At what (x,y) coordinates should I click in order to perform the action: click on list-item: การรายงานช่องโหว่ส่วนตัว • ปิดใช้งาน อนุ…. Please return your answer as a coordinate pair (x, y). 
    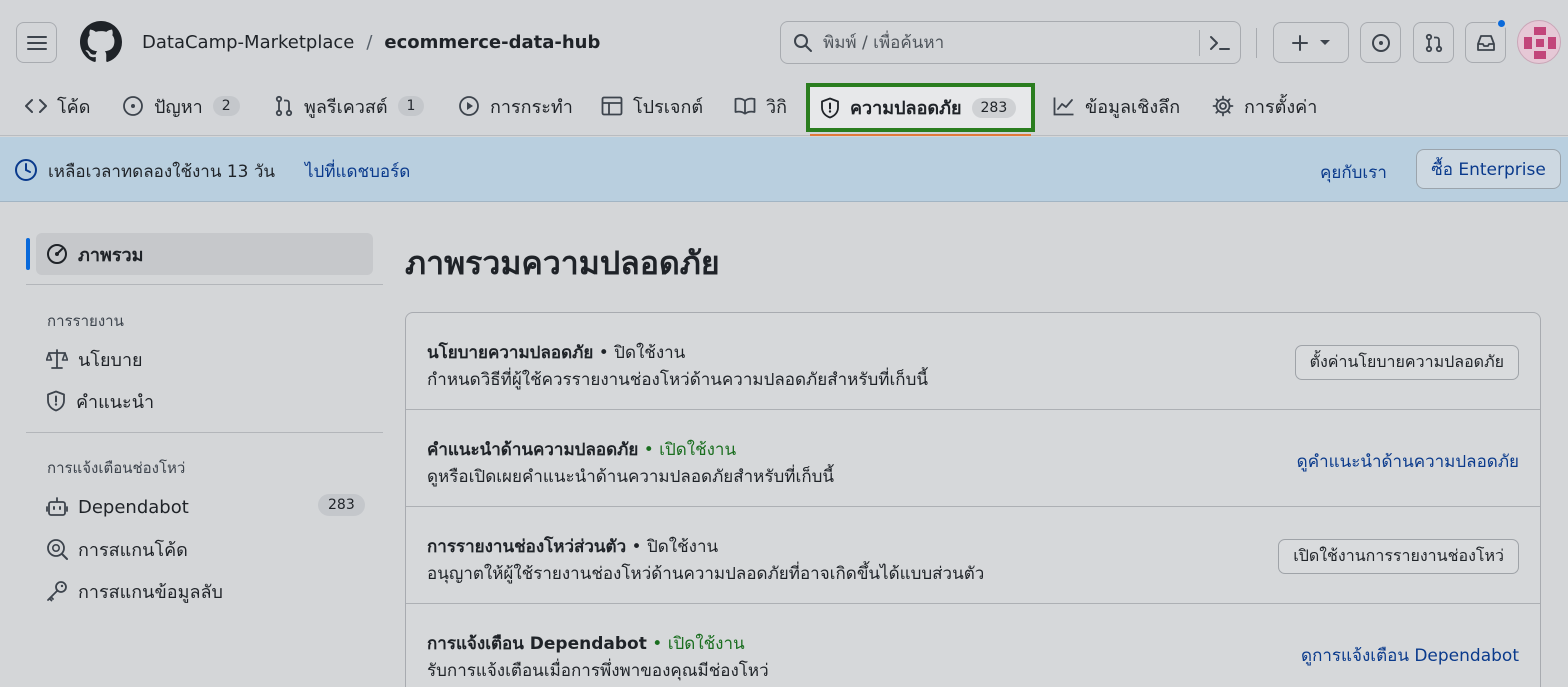
    Looking at the image, I should click on (973, 555).